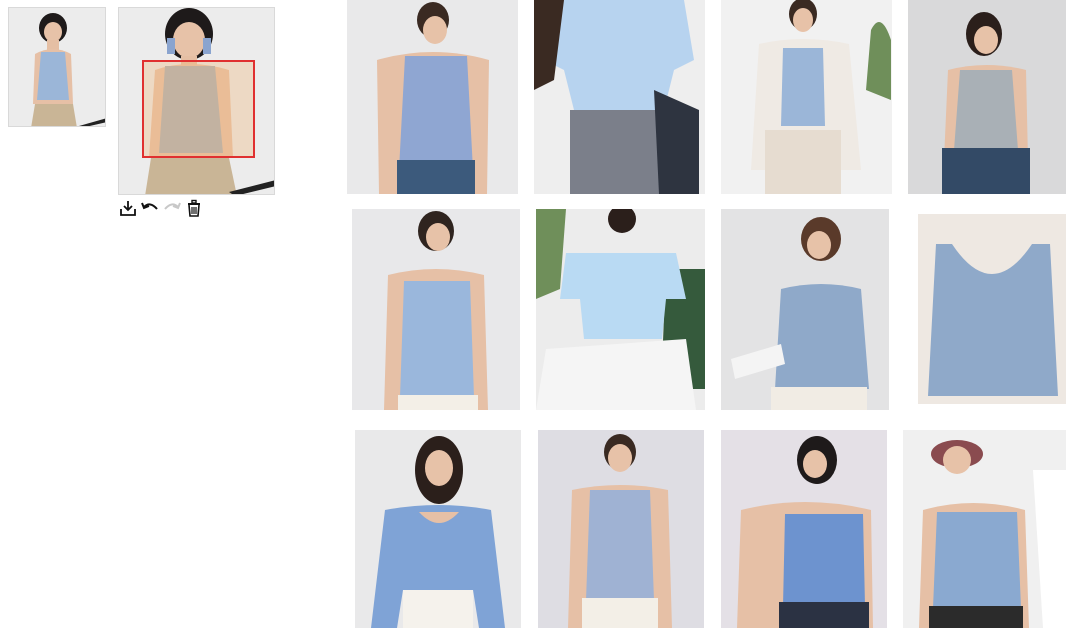  I want to click on query-photo-thumbnail, so click(57, 67).